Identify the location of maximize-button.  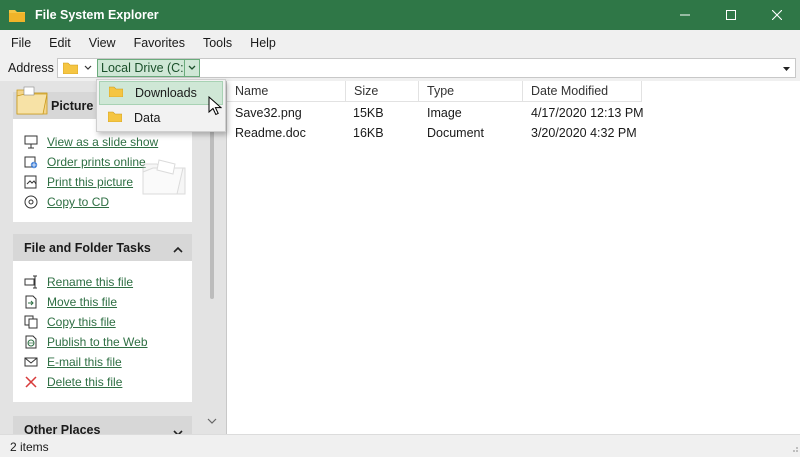
(731, 15).